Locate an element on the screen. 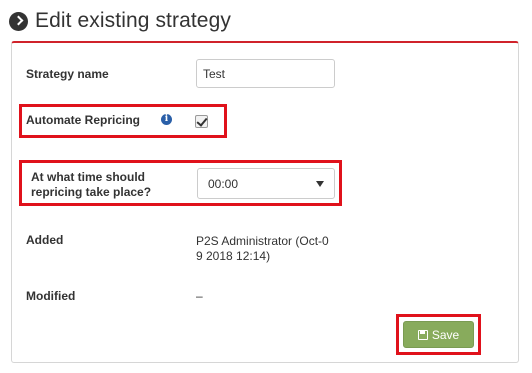 This screenshot has width=532, height=373. repricing-time-selected: 00:00 is located at coordinates (223, 183).